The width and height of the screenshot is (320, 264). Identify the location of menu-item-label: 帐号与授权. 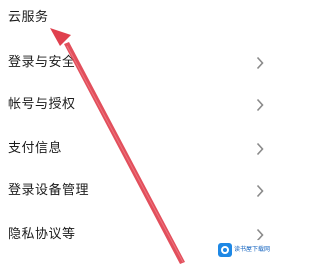
(42, 104).